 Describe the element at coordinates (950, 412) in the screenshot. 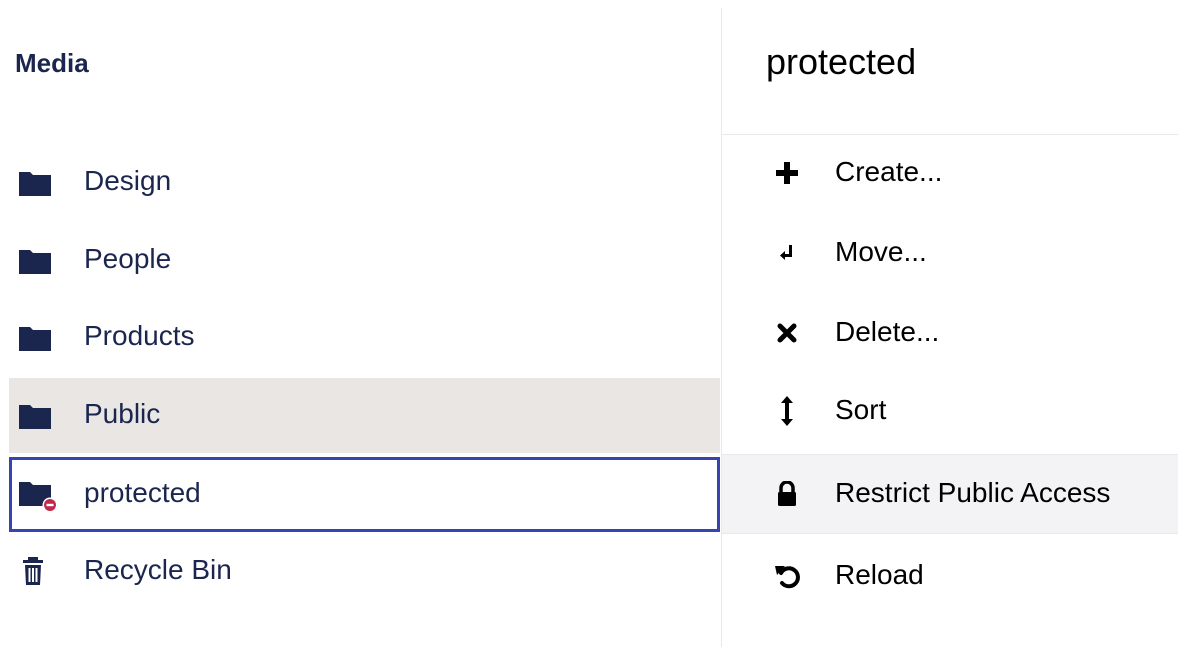

I see `sort-action: Sort` at that location.